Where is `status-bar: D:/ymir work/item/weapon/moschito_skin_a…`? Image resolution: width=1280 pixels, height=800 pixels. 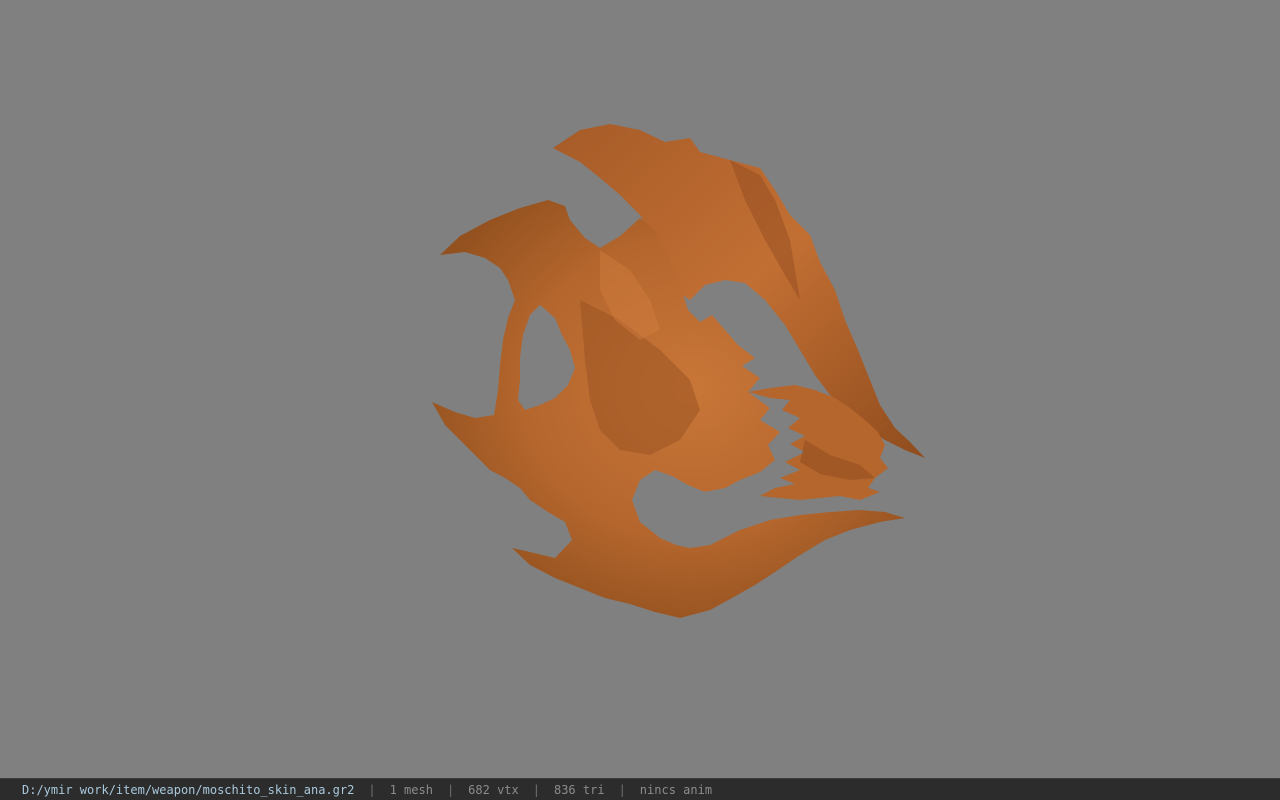
status-bar: D:/ymir work/item/weapon/moschito_skin_a… is located at coordinates (640, 789).